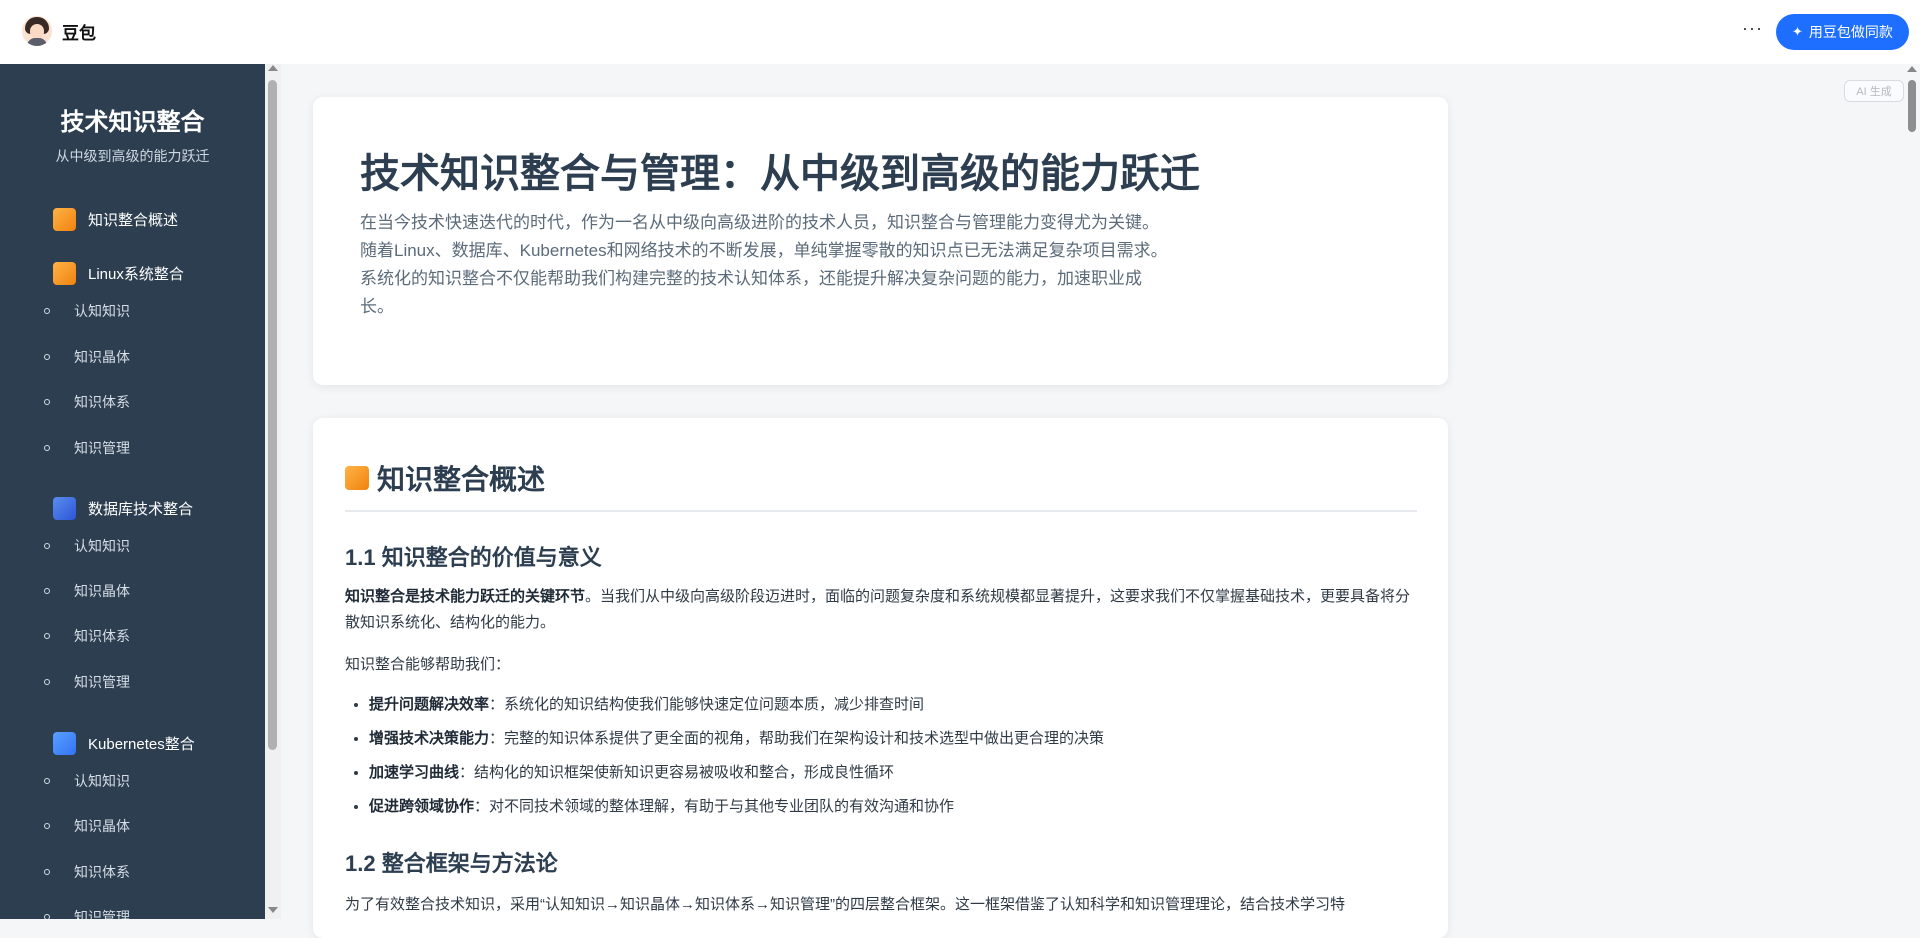 The width and height of the screenshot is (1920, 938). I want to click on make-same-label: 用豆包做同款, so click(1850, 32).